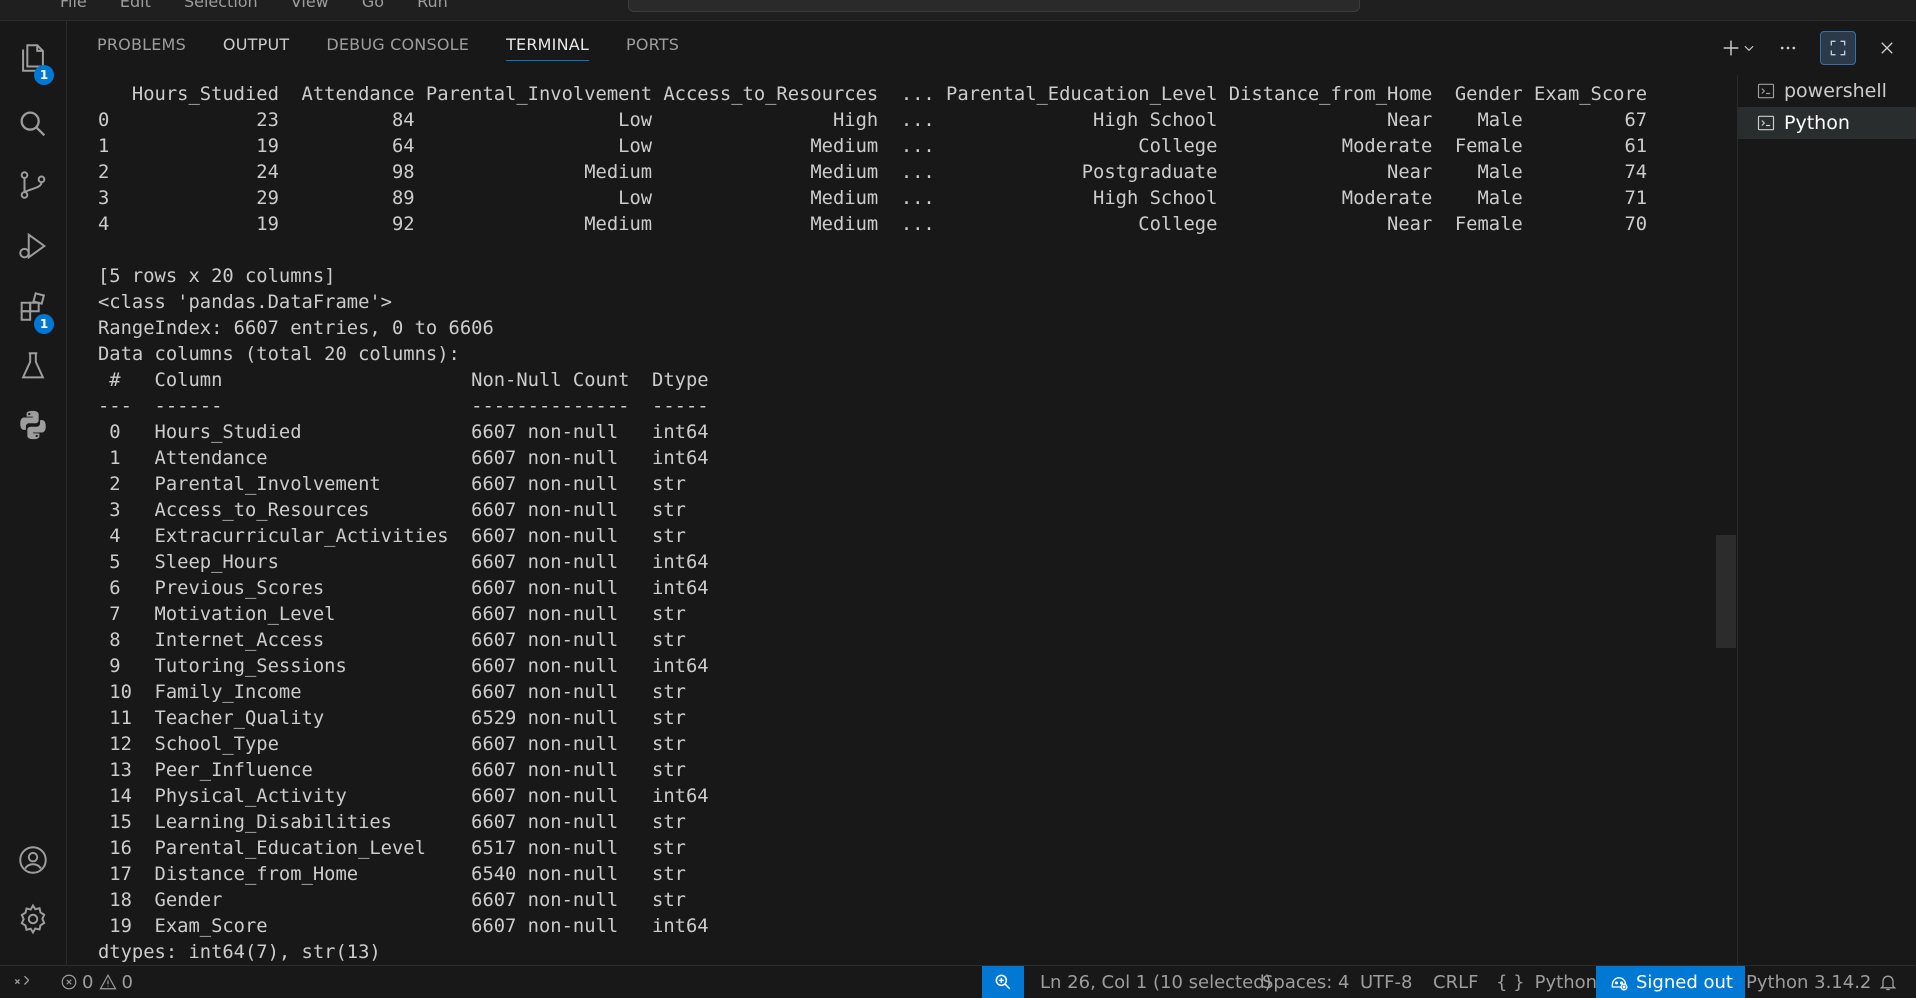 Image resolution: width=1916 pixels, height=998 pixels. What do you see at coordinates (279, 354) in the screenshot?
I see `terminal-line: Data columns (total 20 columns):` at bounding box center [279, 354].